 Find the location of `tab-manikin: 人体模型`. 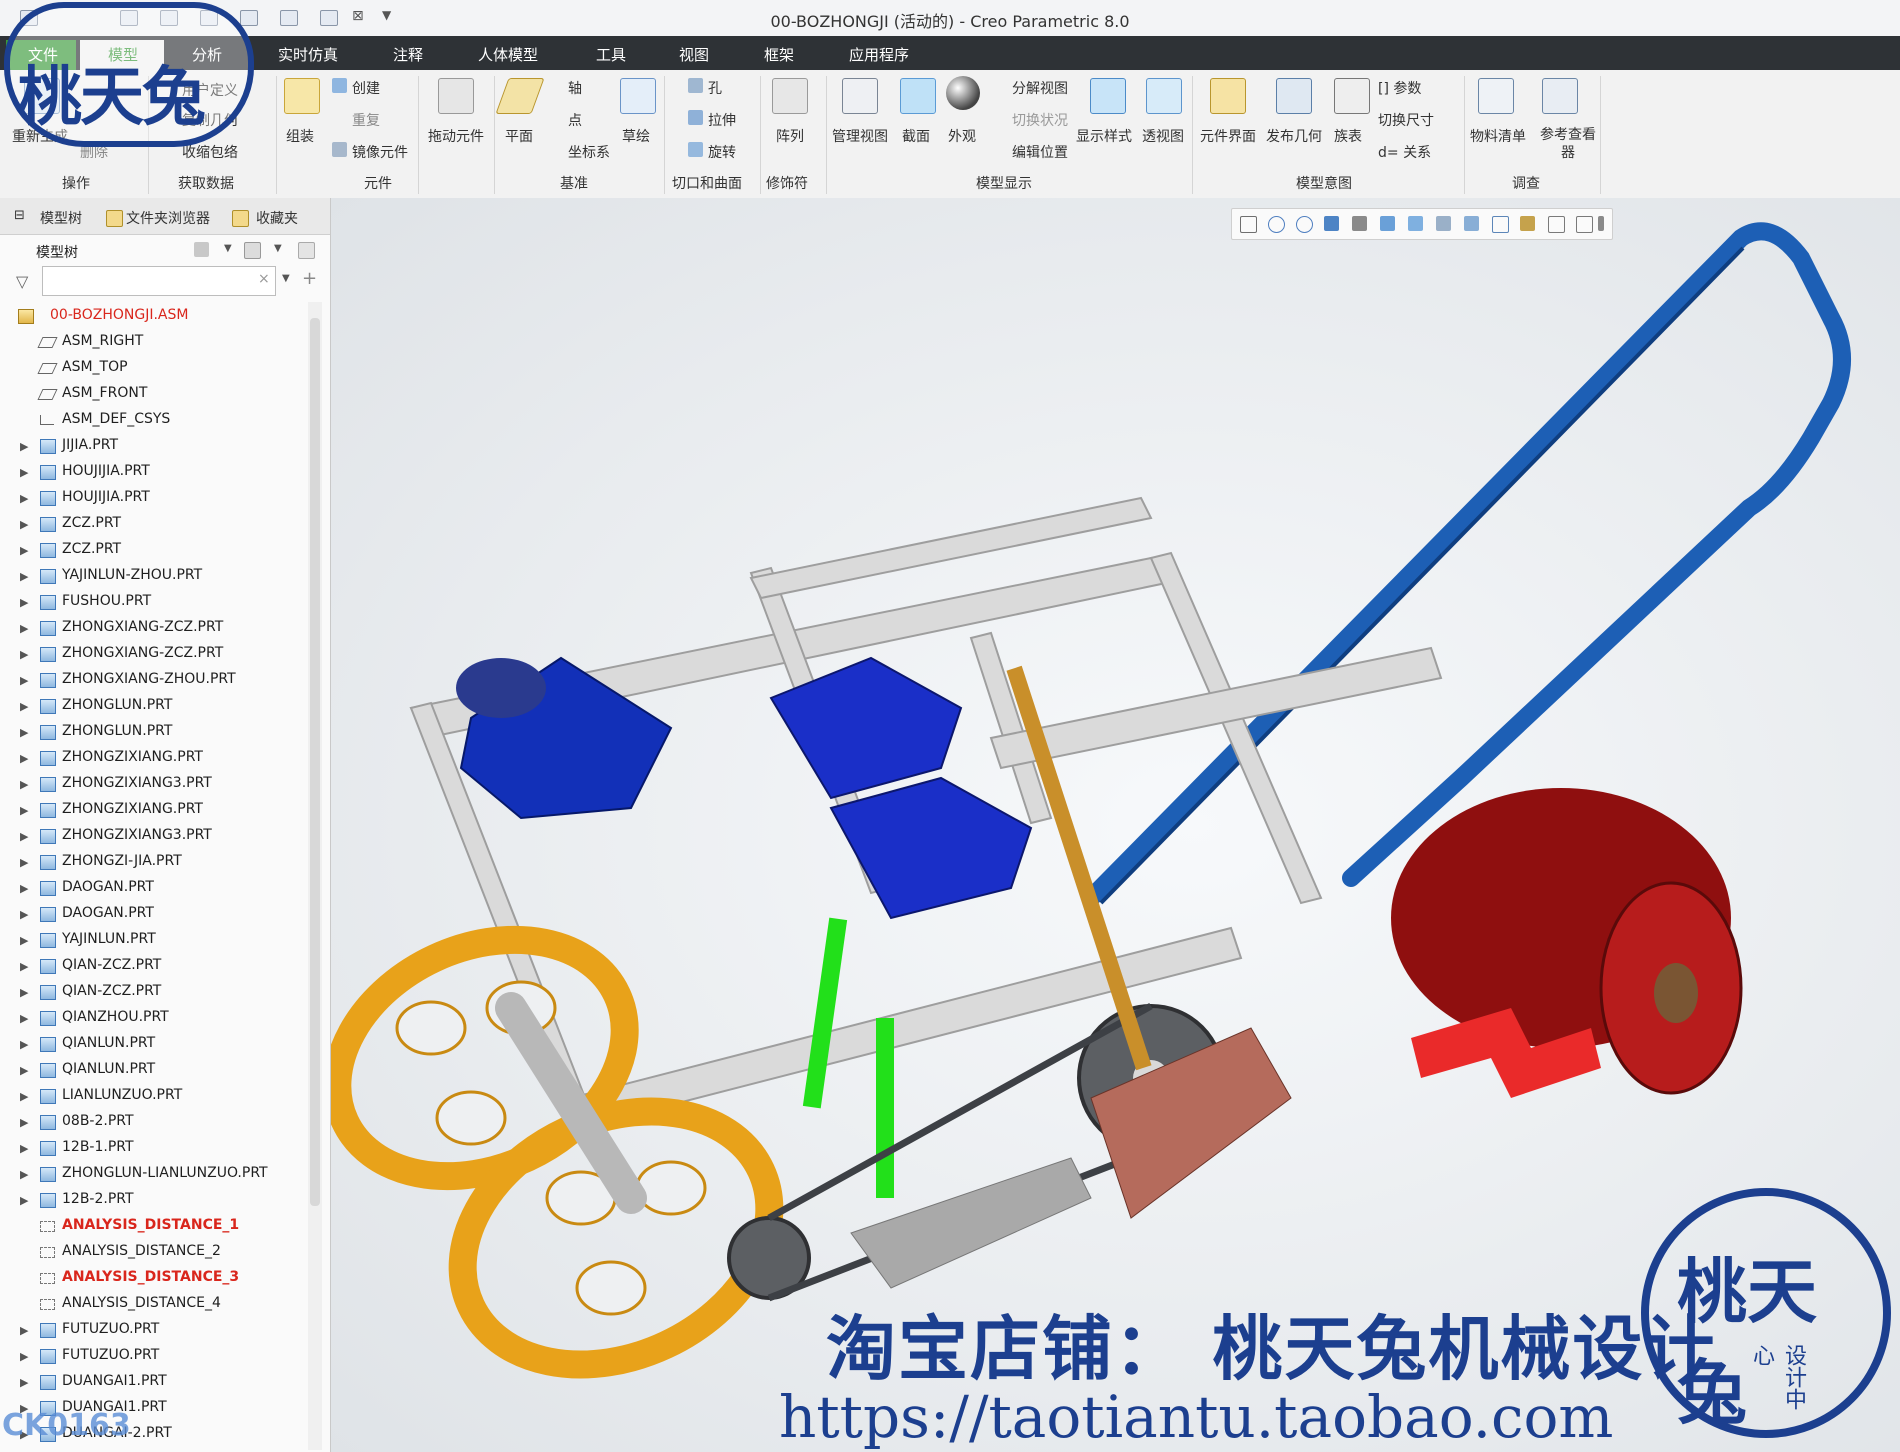

tab-manikin: 人体模型 is located at coordinates (508, 54).